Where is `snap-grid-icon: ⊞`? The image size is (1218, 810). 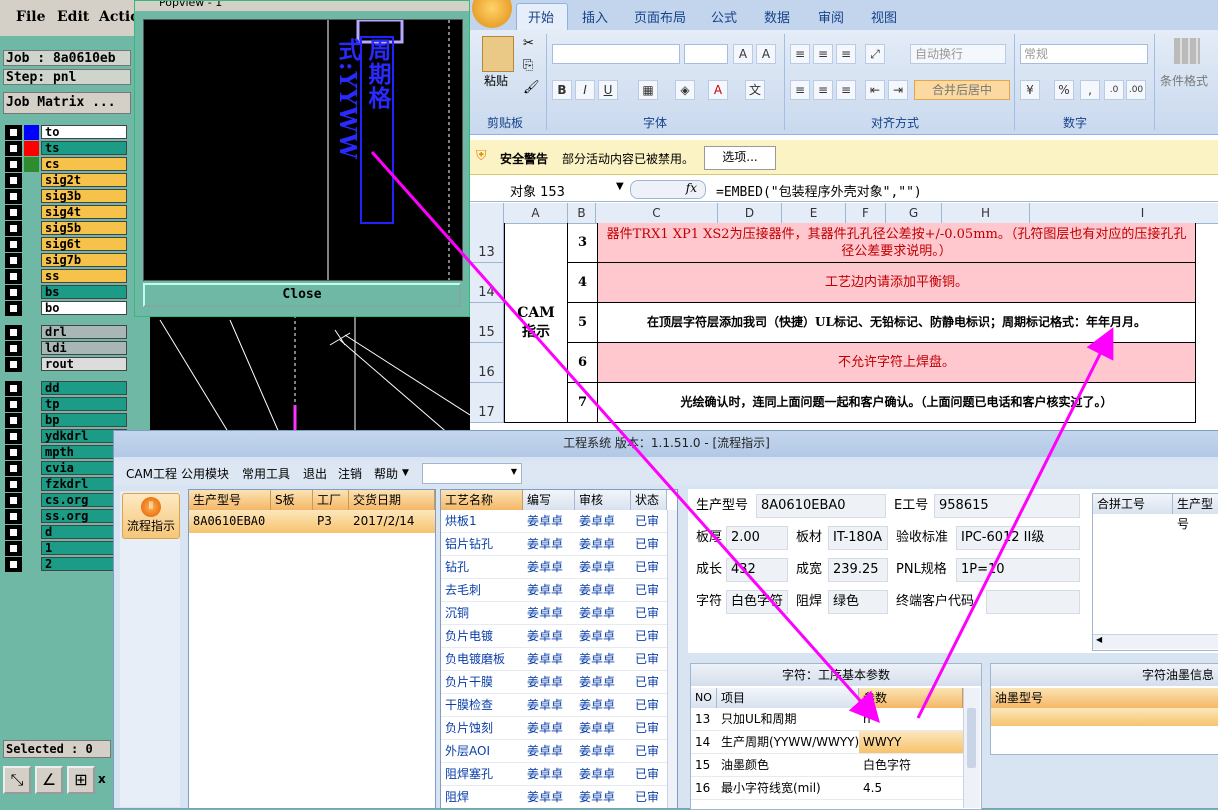
snap-grid-icon: ⊞ is located at coordinates (81, 780).